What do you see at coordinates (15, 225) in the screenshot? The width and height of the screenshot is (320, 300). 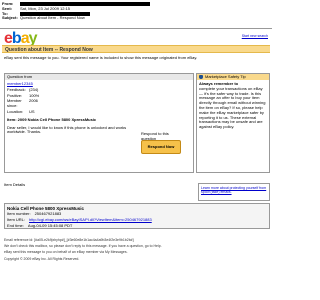 I see `end-time-label: End time:` at bounding box center [15, 225].